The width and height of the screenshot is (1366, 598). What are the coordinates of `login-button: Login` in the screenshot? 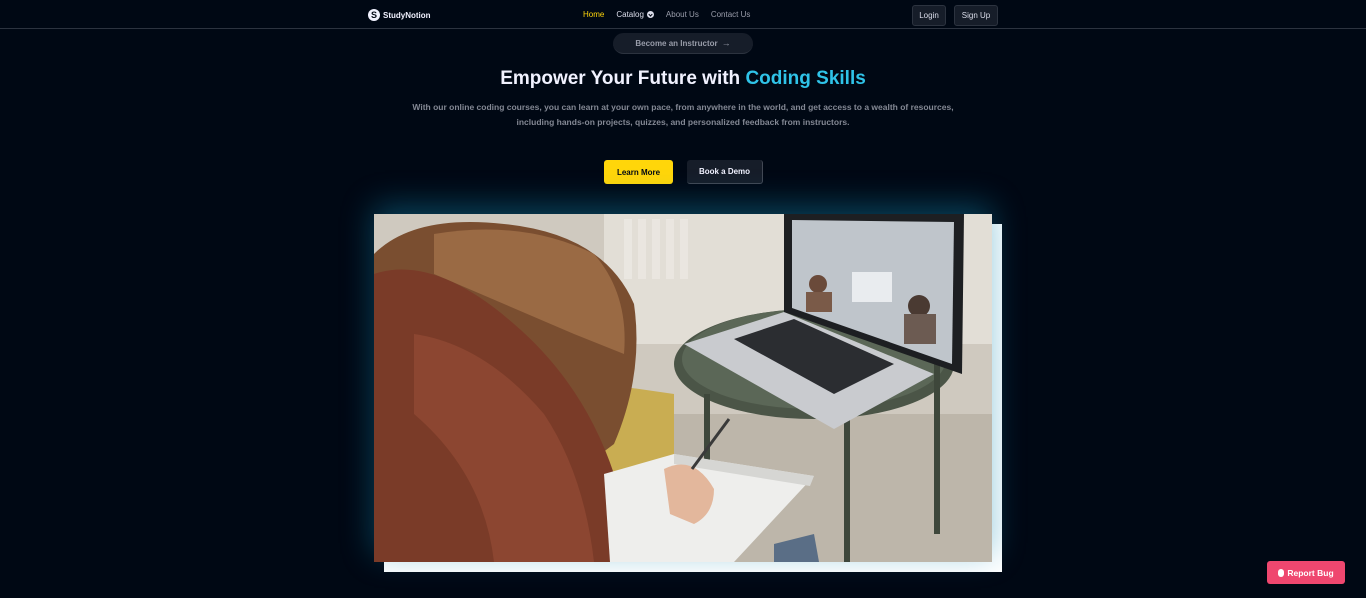 It's located at (929, 15).